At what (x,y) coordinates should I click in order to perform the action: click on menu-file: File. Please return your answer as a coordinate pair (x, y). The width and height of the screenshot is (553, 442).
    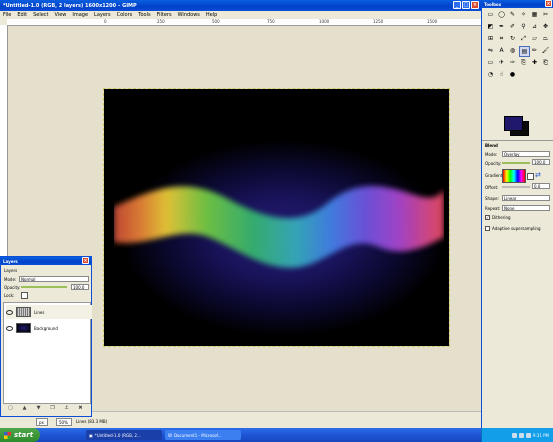
    Looking at the image, I should click on (7, 15).